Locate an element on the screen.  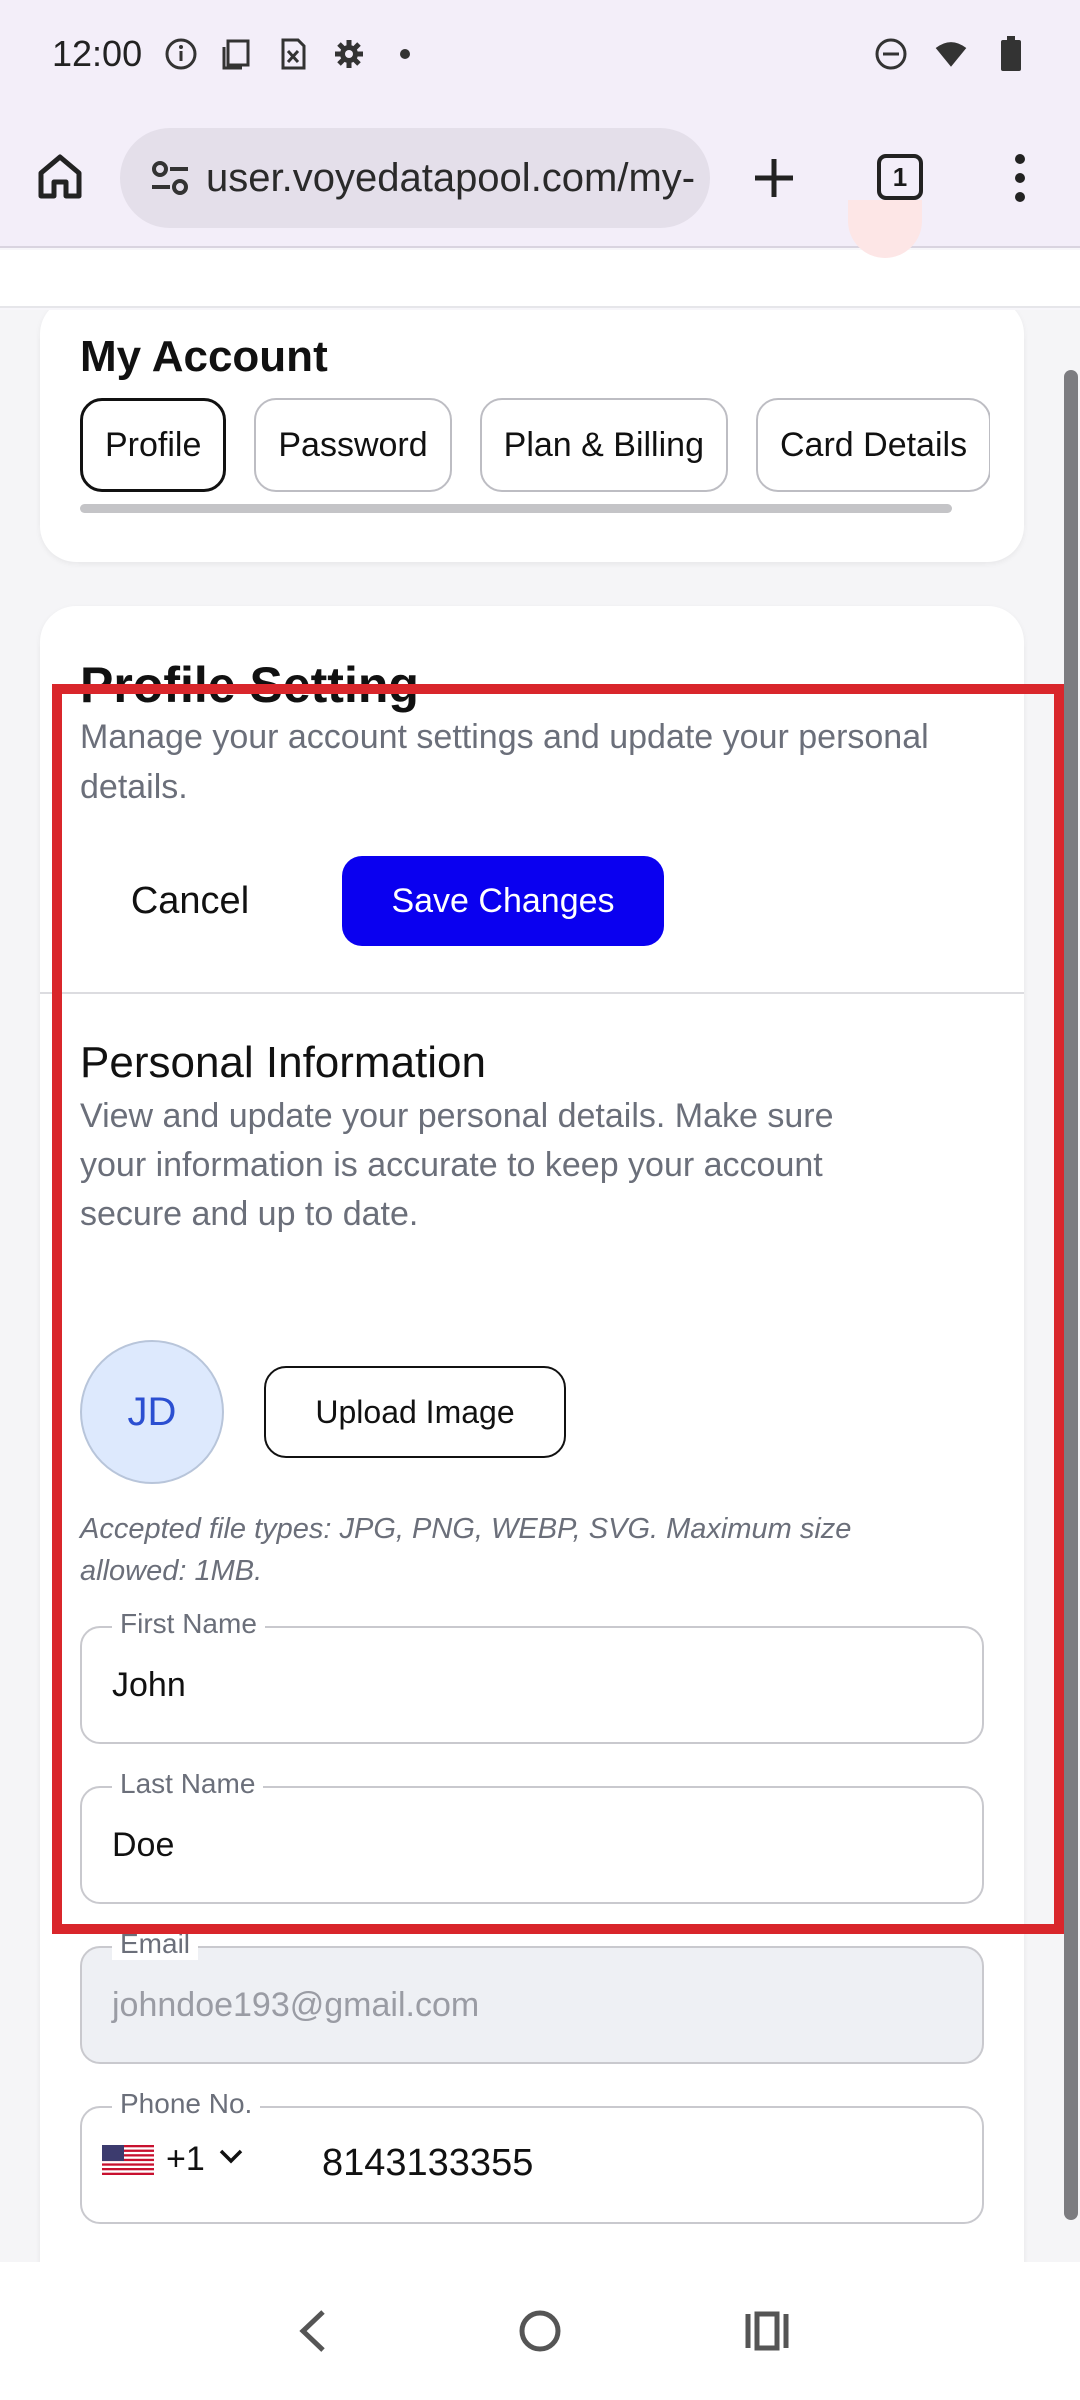
phone-field: Phone No. +1 8143133355 is located at coordinates (532, 2156).